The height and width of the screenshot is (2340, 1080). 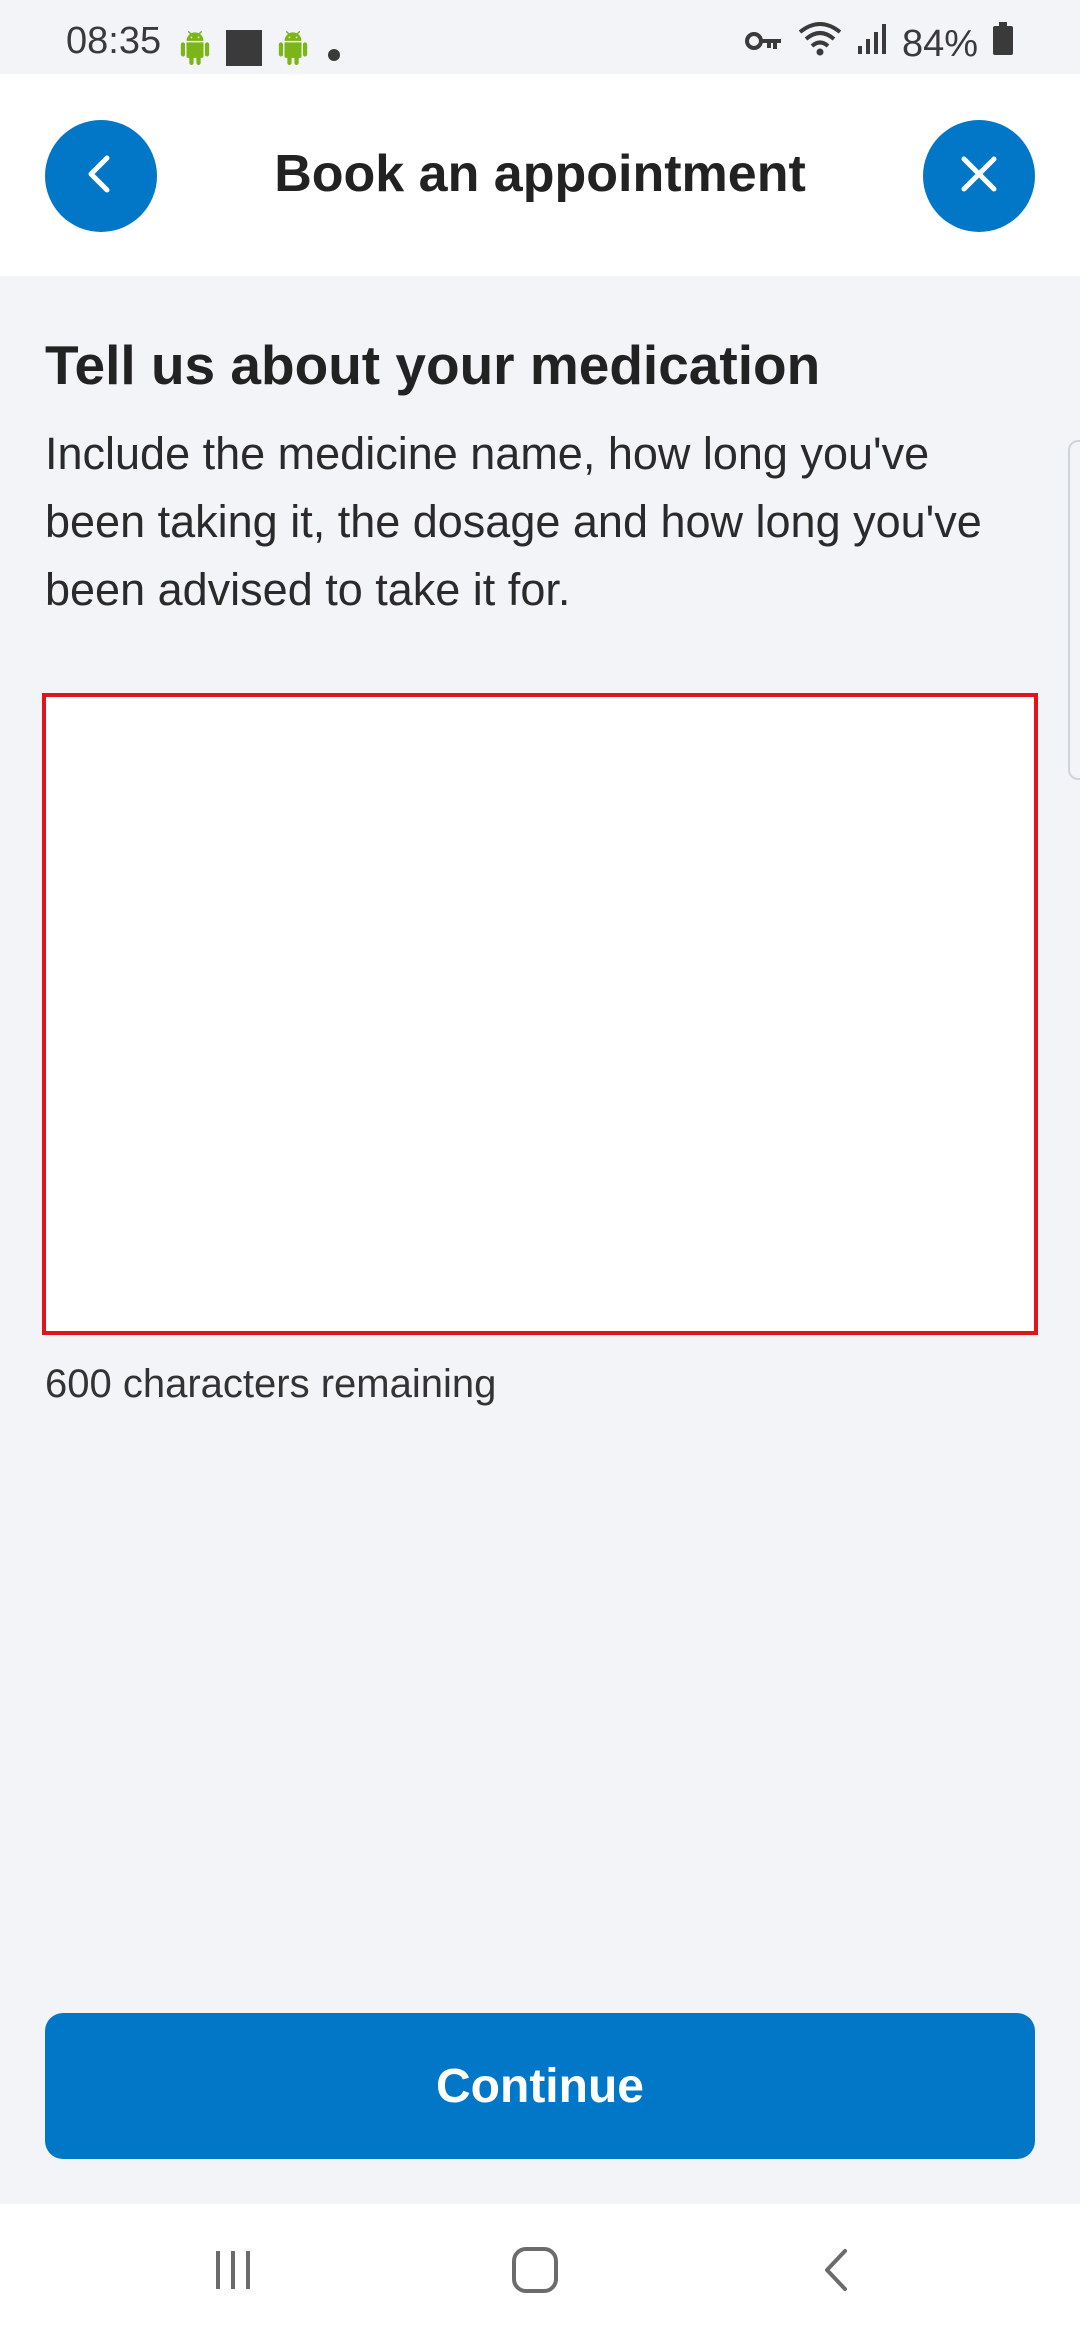 What do you see at coordinates (764, 44) in the screenshot?
I see `key-icon` at bounding box center [764, 44].